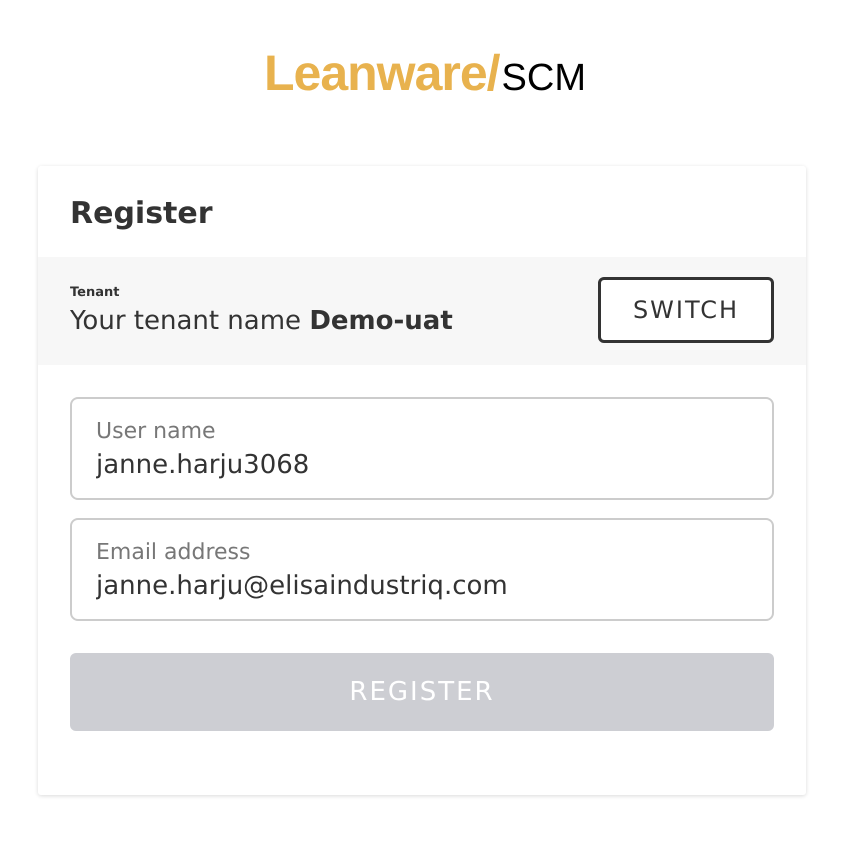  What do you see at coordinates (686, 310) in the screenshot?
I see `switch-button: SWITCH` at bounding box center [686, 310].